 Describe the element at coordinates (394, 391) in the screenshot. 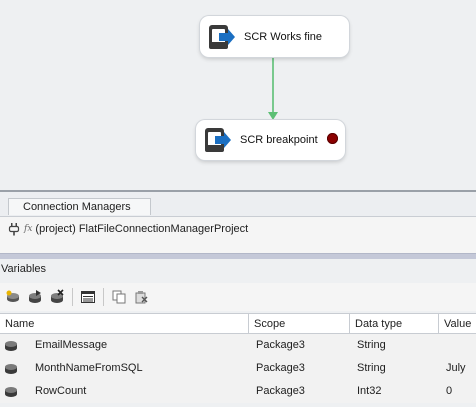

I see `variable-data-type: Int32` at that location.